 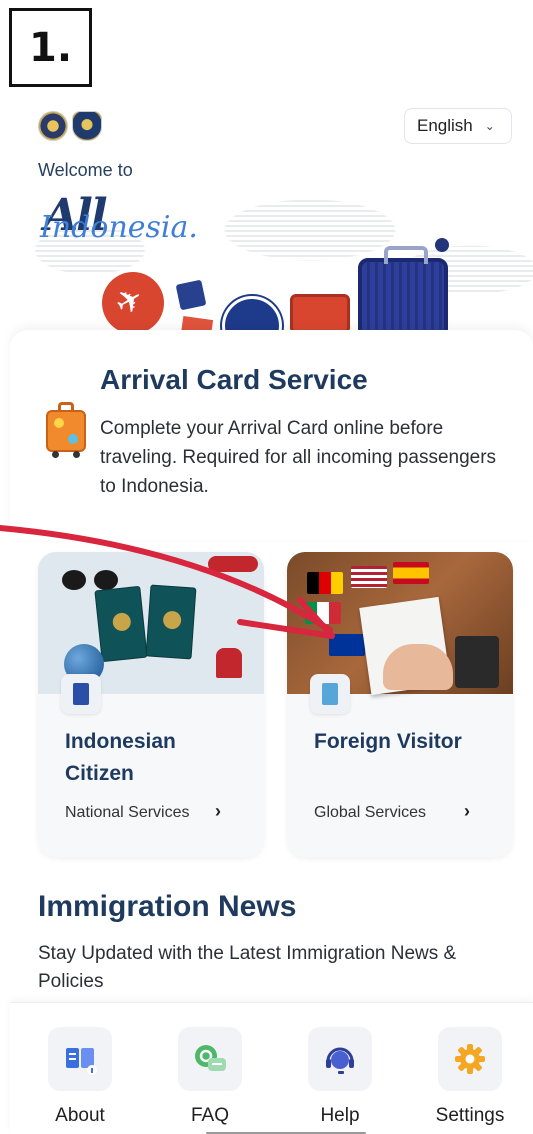 I want to click on decor-dot, so click(x=442, y=245).